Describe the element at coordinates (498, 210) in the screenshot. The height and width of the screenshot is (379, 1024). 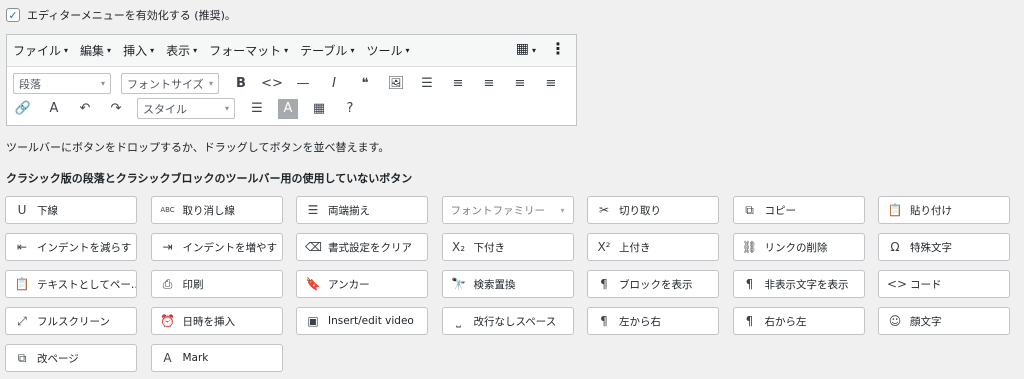
I see `button-label: フォントファミリー` at that location.